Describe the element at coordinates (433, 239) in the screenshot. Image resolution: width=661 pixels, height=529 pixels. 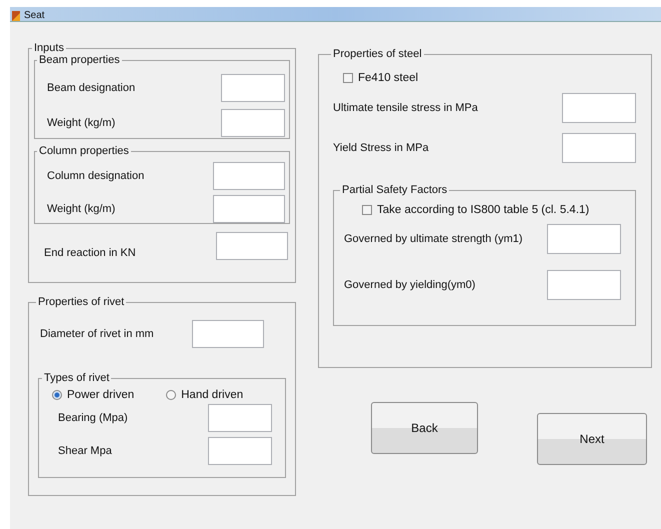
I see `field-label: Governed by ultimate strength (ym1)` at that location.